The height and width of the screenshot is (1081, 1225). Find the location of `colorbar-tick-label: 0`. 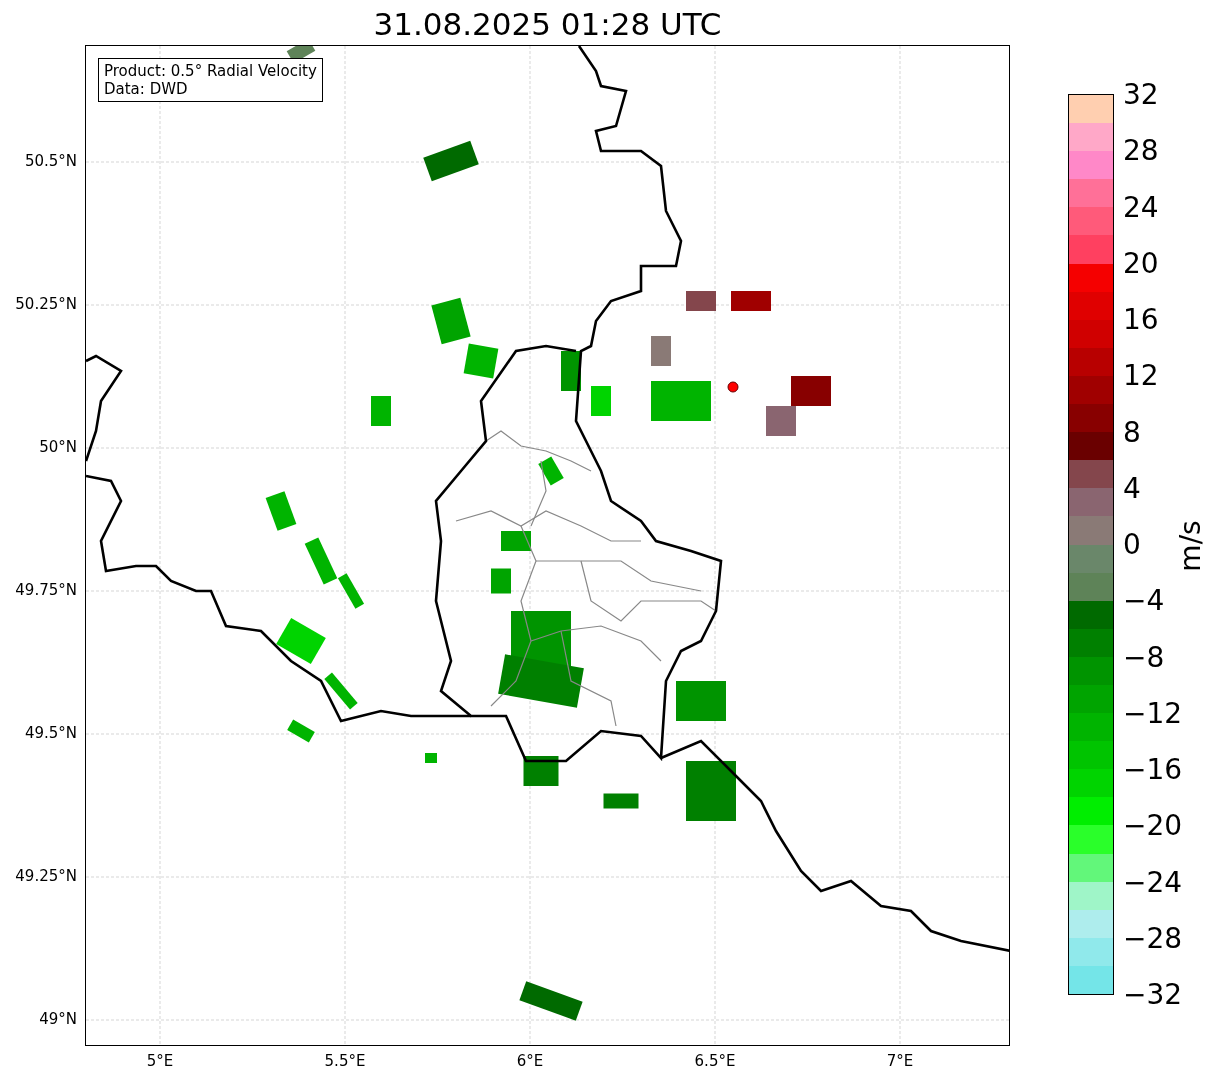

colorbar-tick-label: 0 is located at coordinates (1132, 545).